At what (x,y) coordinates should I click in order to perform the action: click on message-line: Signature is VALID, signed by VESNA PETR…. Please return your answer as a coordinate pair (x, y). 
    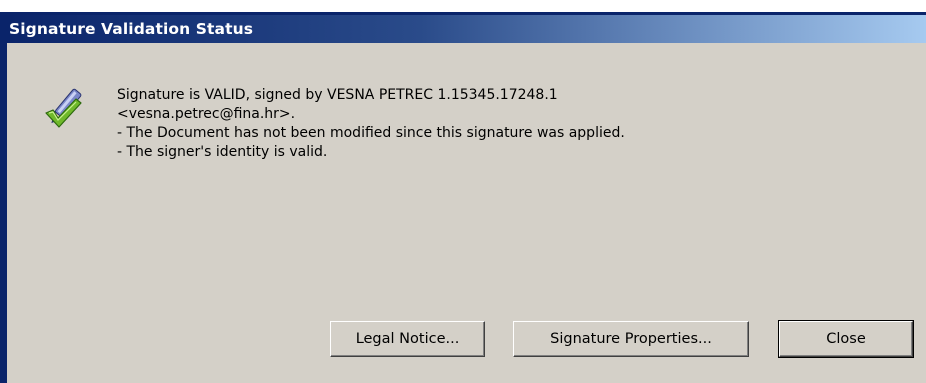
    Looking at the image, I should click on (337, 95).